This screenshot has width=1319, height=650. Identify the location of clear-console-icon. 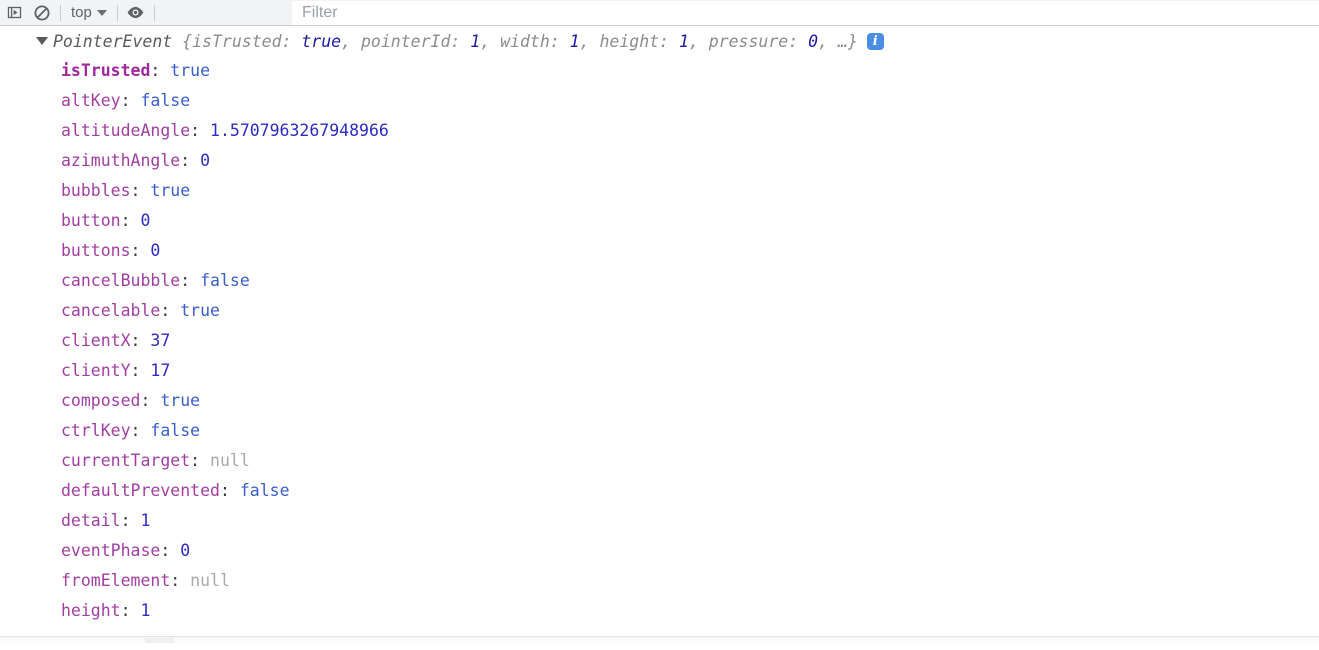
(42, 13).